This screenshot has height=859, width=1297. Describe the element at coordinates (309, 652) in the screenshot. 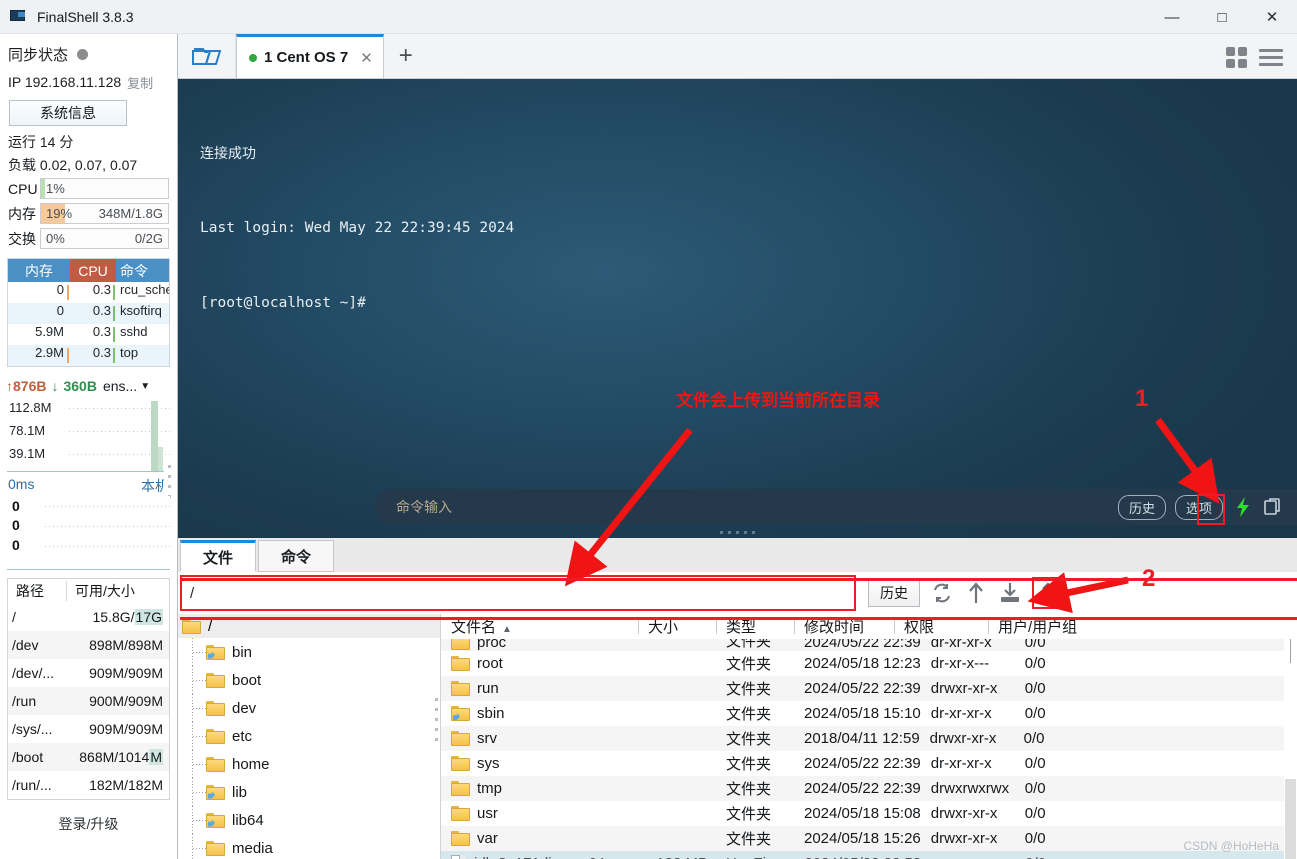

I see `tree-item: bin` at that location.